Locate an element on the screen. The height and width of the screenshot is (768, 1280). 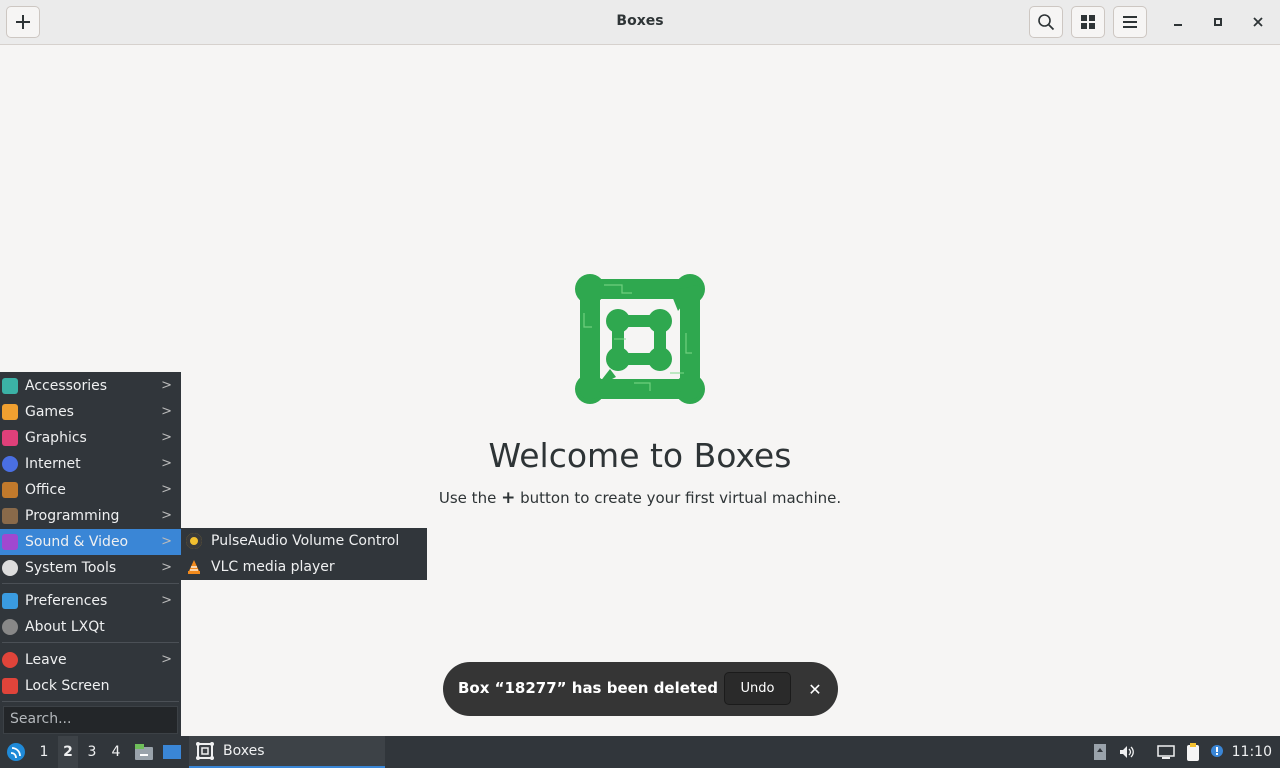
menu-item-programming: Programming > is located at coordinates (90, 516).